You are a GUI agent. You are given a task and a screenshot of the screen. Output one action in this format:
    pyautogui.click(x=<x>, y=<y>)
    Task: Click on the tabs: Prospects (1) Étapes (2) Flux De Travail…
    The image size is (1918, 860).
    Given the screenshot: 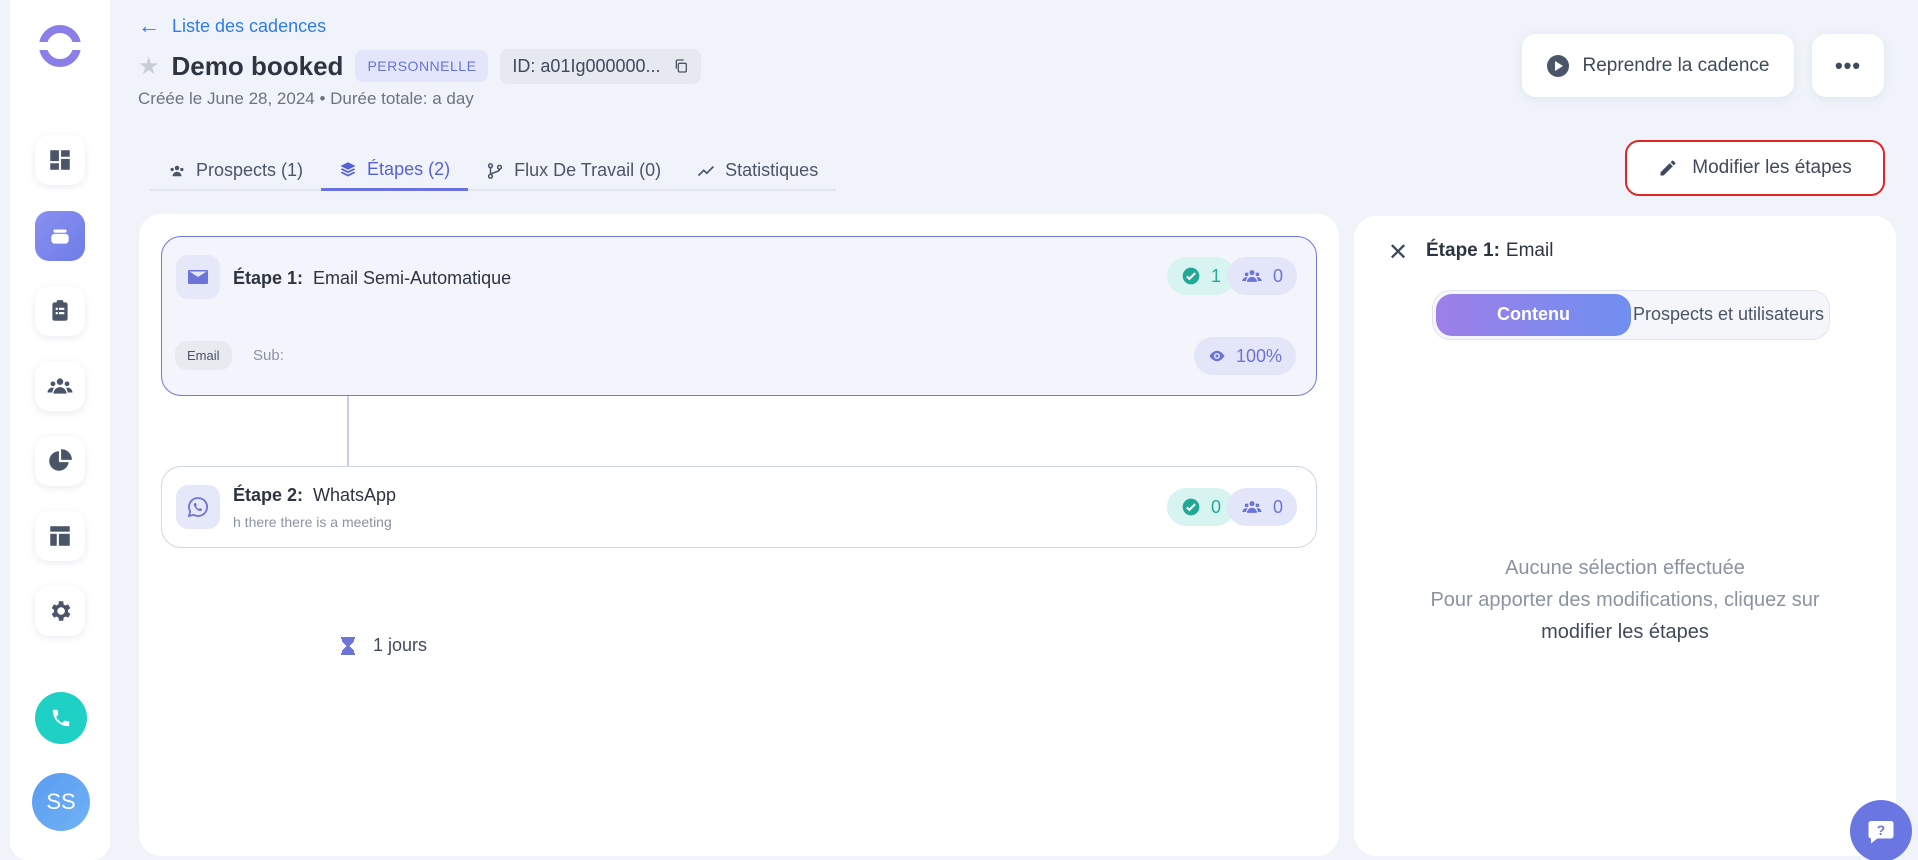 What is the action you would take?
    pyautogui.click(x=493, y=170)
    